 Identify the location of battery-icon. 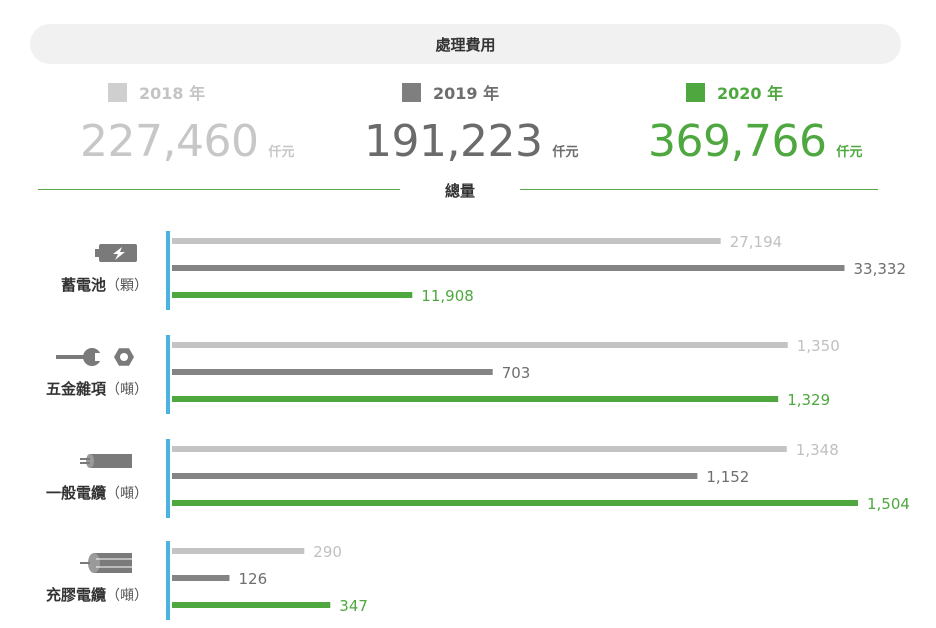
(116, 253).